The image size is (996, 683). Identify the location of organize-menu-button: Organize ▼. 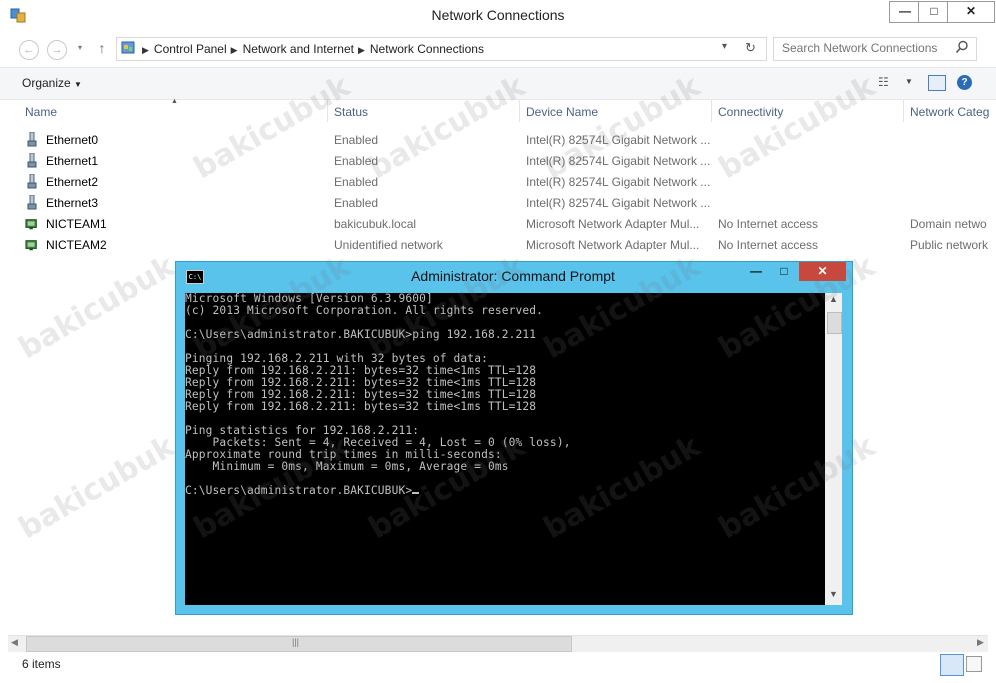
(52, 83).